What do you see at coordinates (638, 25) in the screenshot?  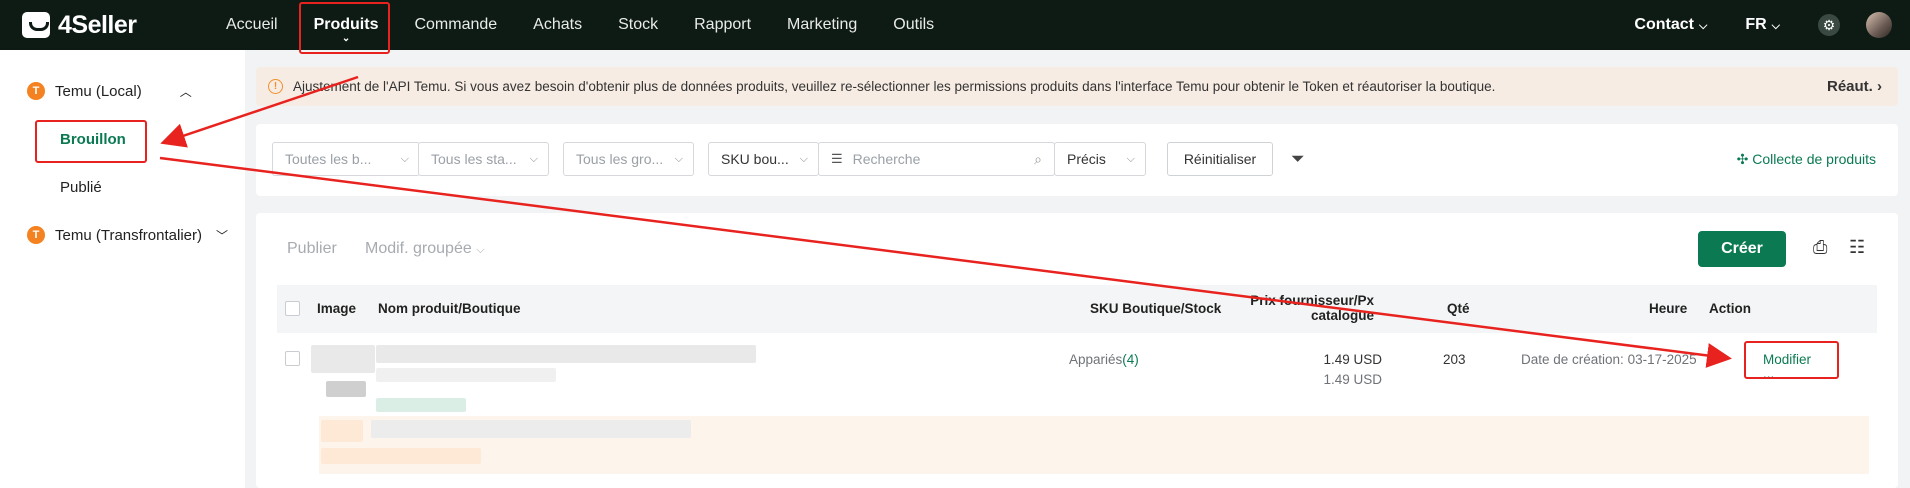 I see `nav-stock: Stock` at bounding box center [638, 25].